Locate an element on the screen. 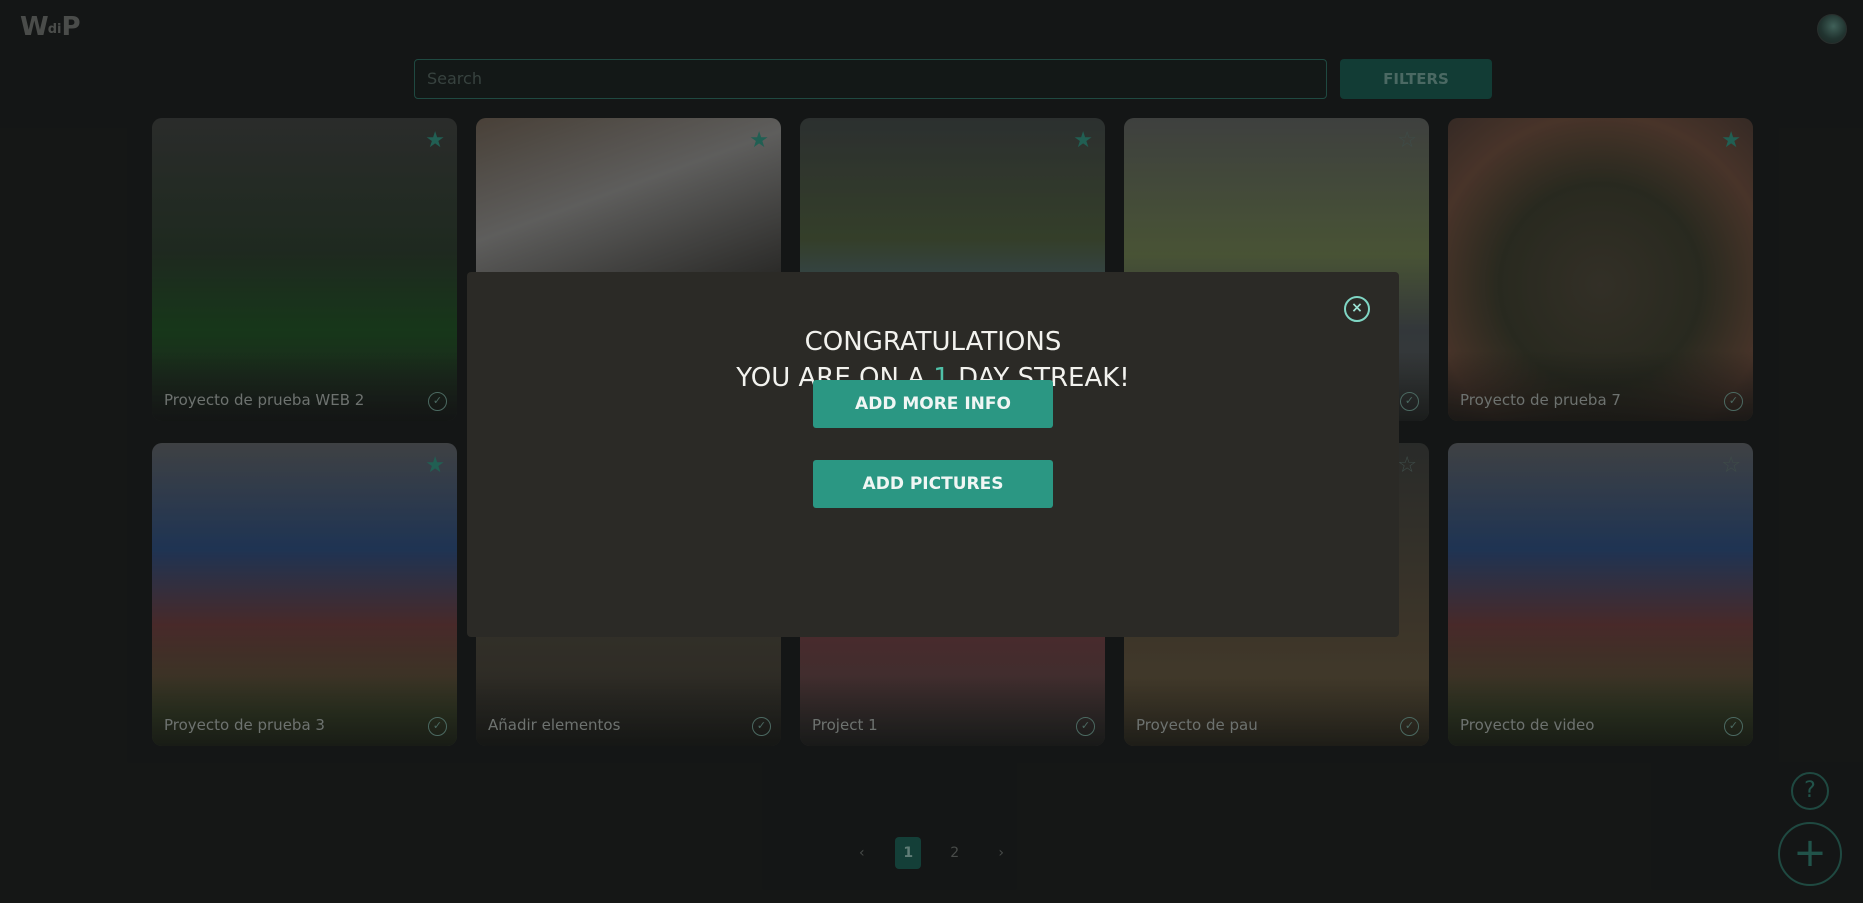 Image resolution: width=1863 pixels, height=903 pixels. close-icon: × is located at coordinates (1357, 309).